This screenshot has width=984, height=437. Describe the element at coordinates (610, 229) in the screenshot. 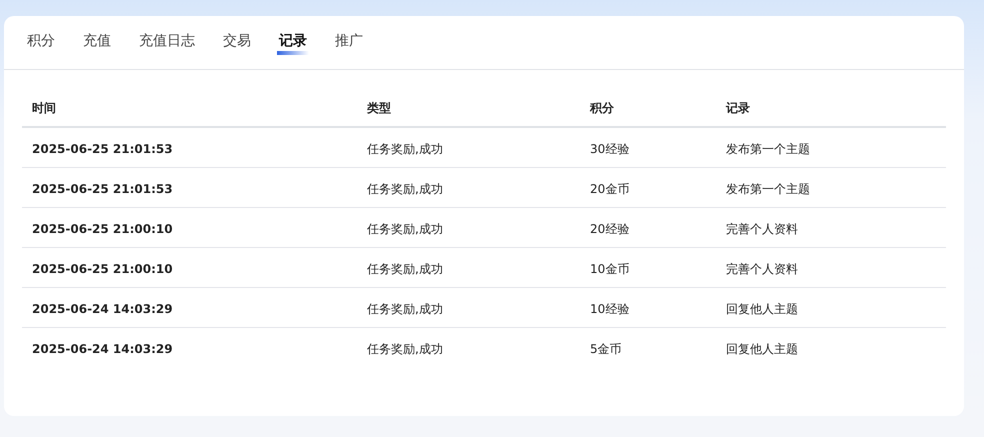

I see `table-cell: 20经验` at that location.